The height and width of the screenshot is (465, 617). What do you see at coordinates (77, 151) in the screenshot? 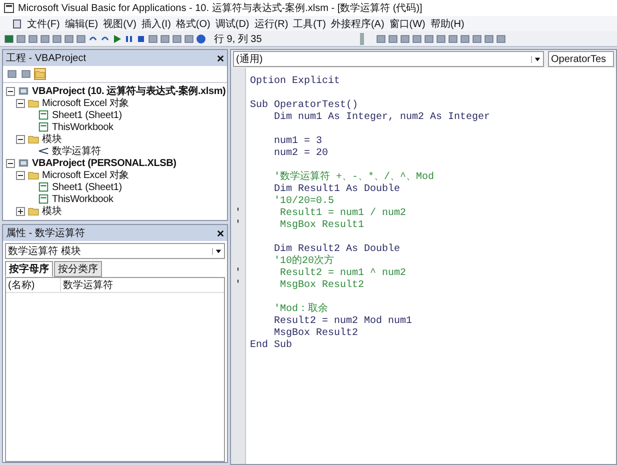
I see `tree-item: 数学运算符` at bounding box center [77, 151].